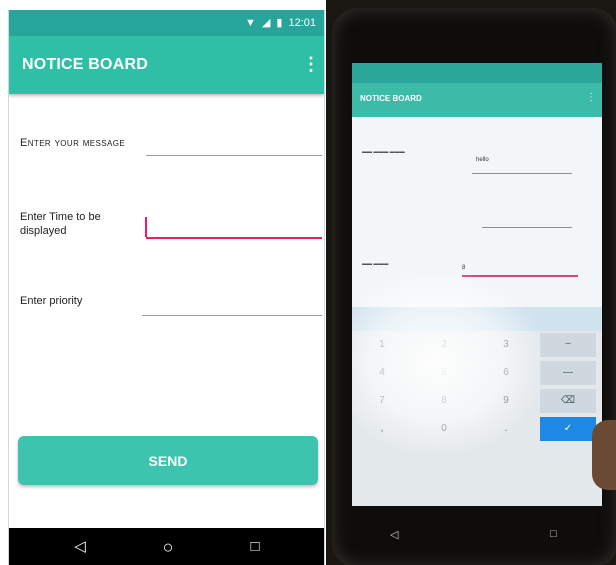 The height and width of the screenshot is (565, 616). I want to click on phone-message-label: ▬▬ ▬▬▬ ▬▬▬, so click(383, 152).